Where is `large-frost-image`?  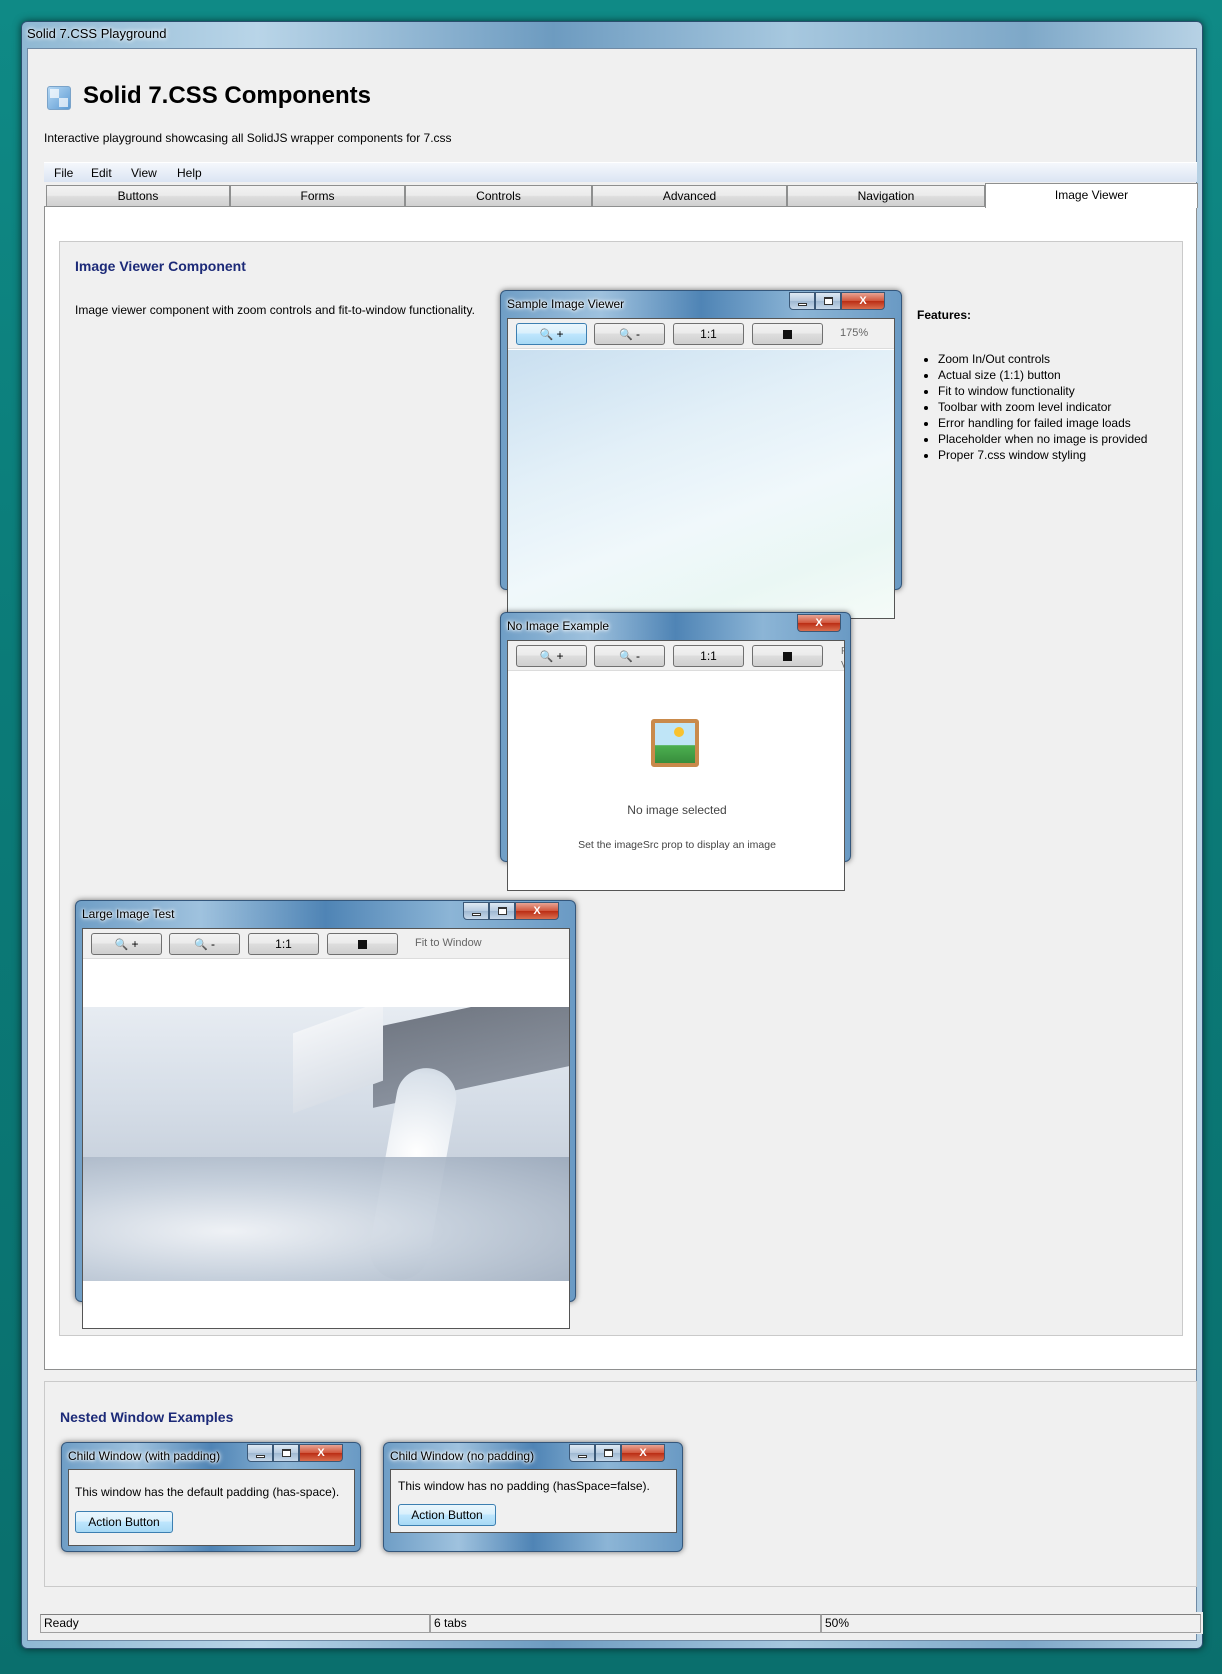 large-frost-image is located at coordinates (326, 1144).